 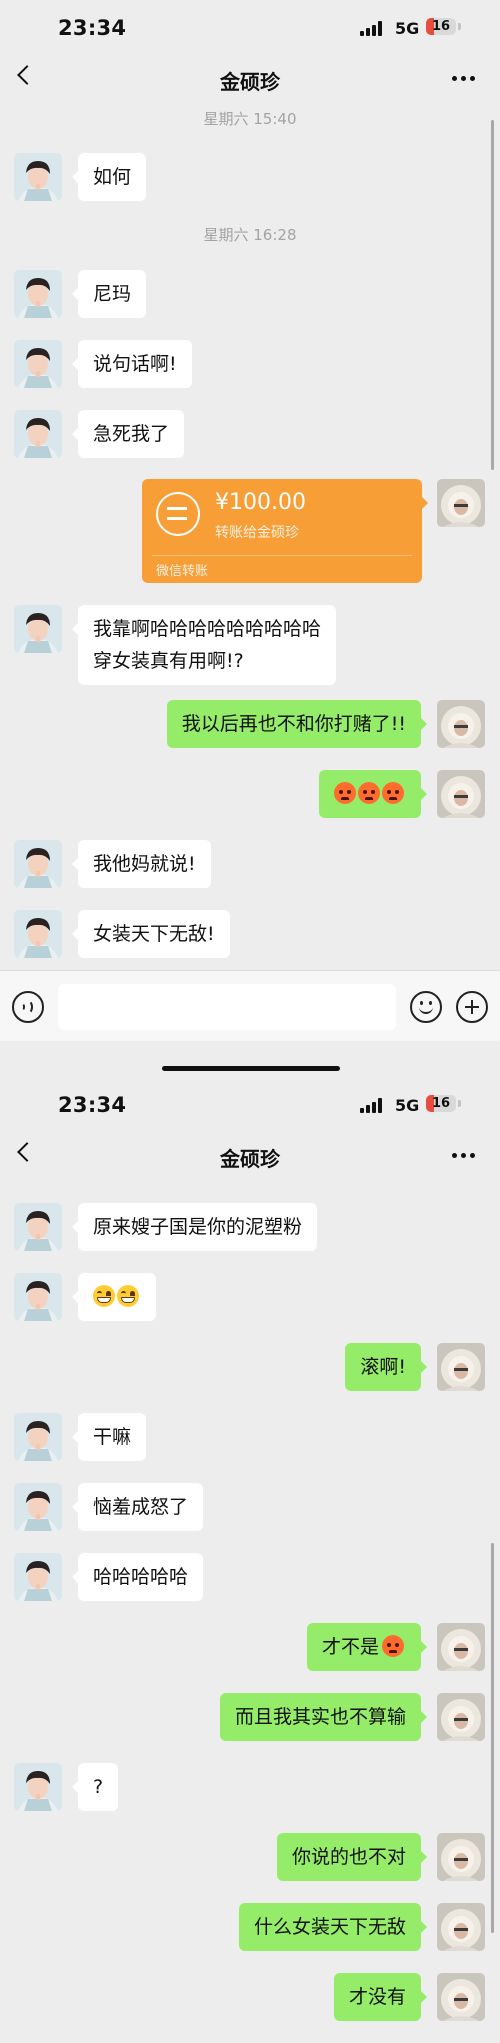 I want to click on message-bubble: 如何, so click(x=109, y=177).